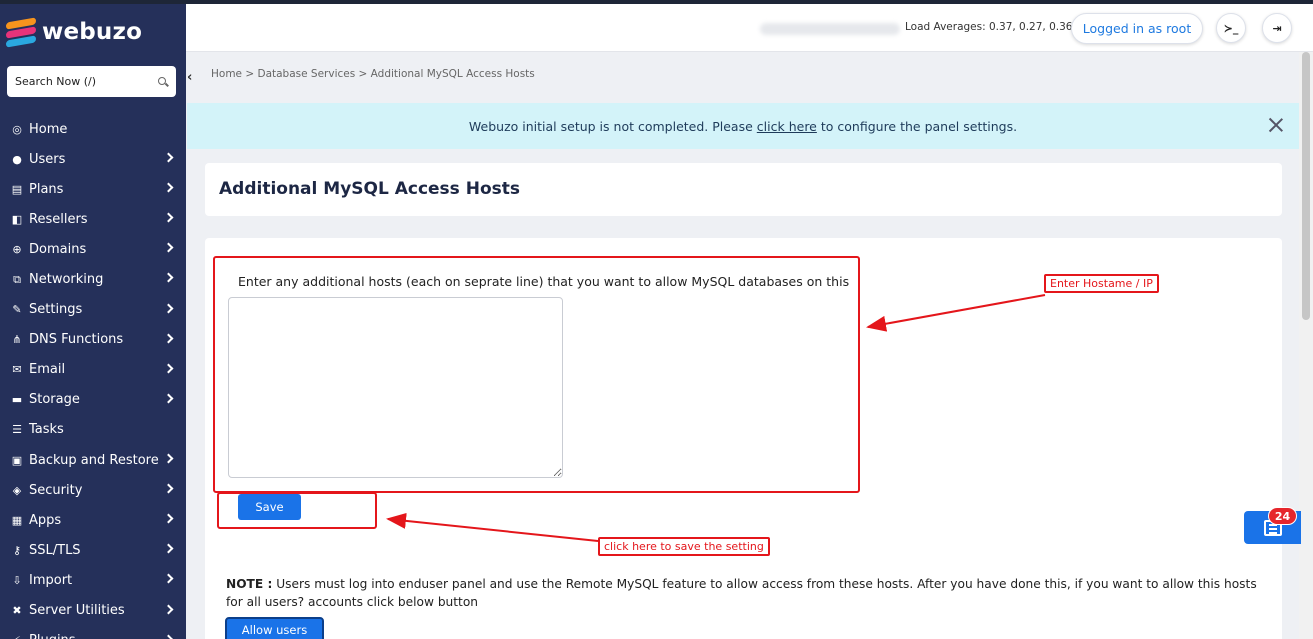 This screenshot has height=639, width=1313. I want to click on network-icon: ⧉, so click(17, 279).